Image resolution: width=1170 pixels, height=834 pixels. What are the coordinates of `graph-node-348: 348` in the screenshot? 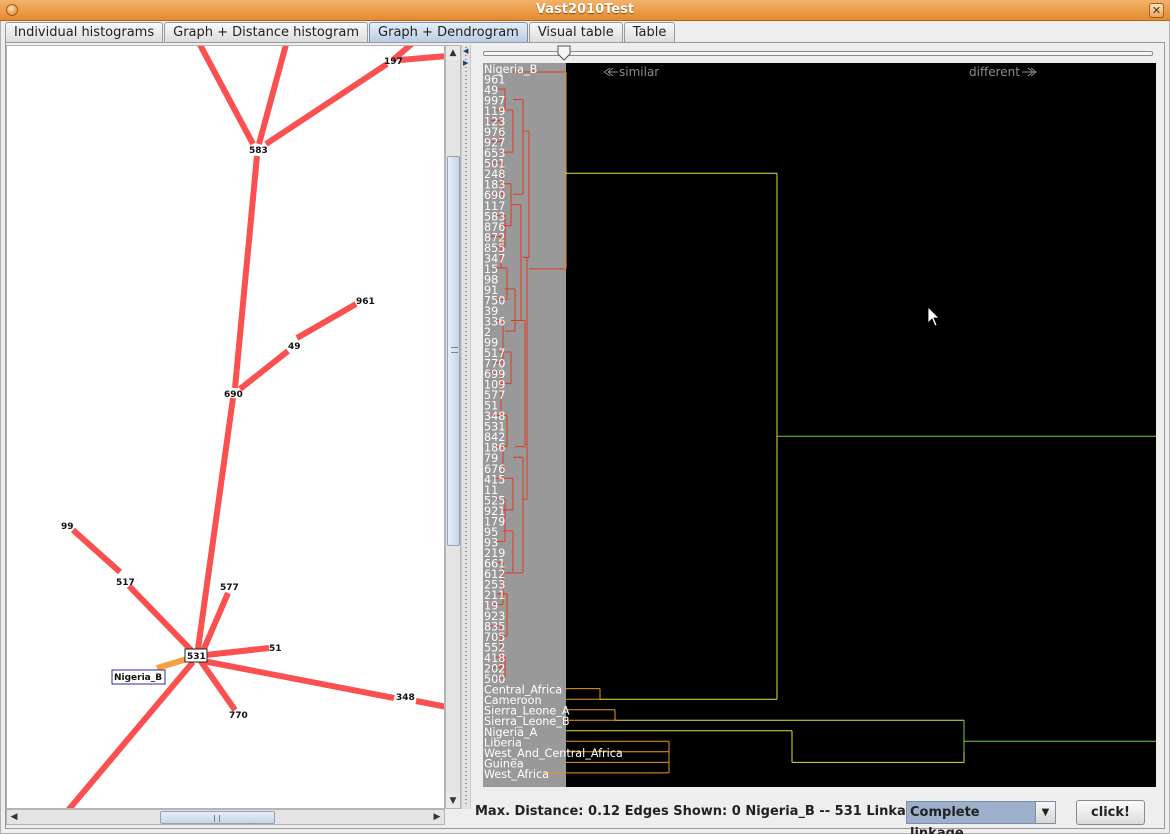 It's located at (405, 698).